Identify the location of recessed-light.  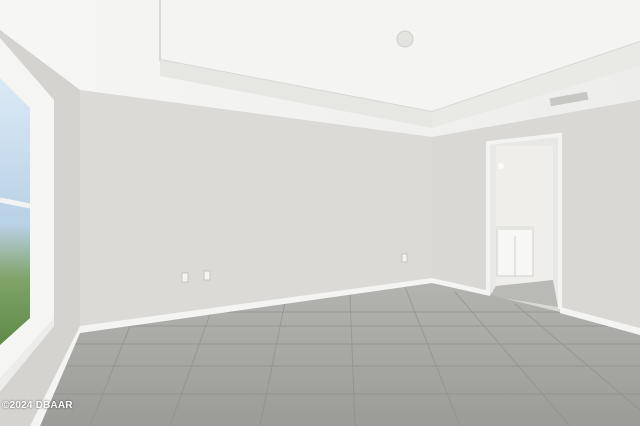
(405, 39).